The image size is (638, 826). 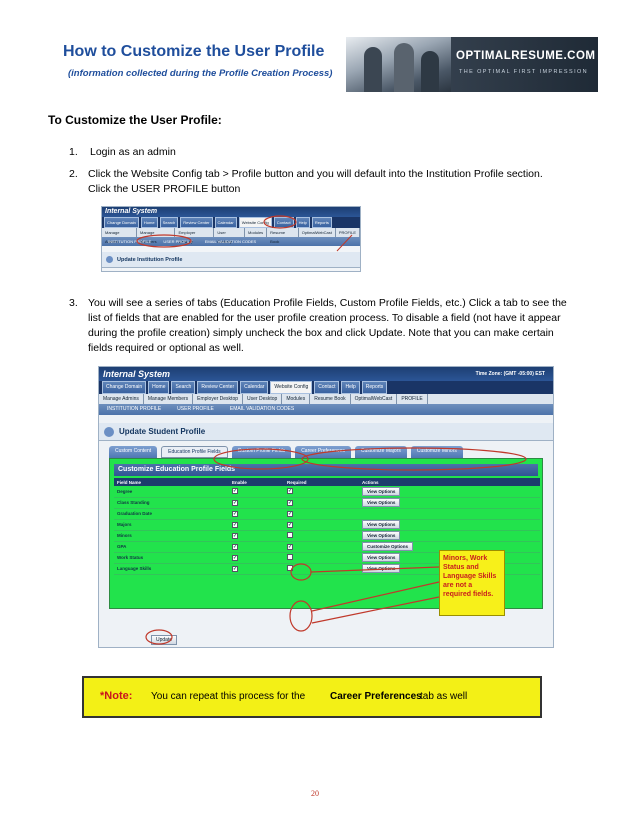 I want to click on step-text-line: Click the USER PROFILE button, so click(x=164, y=189).